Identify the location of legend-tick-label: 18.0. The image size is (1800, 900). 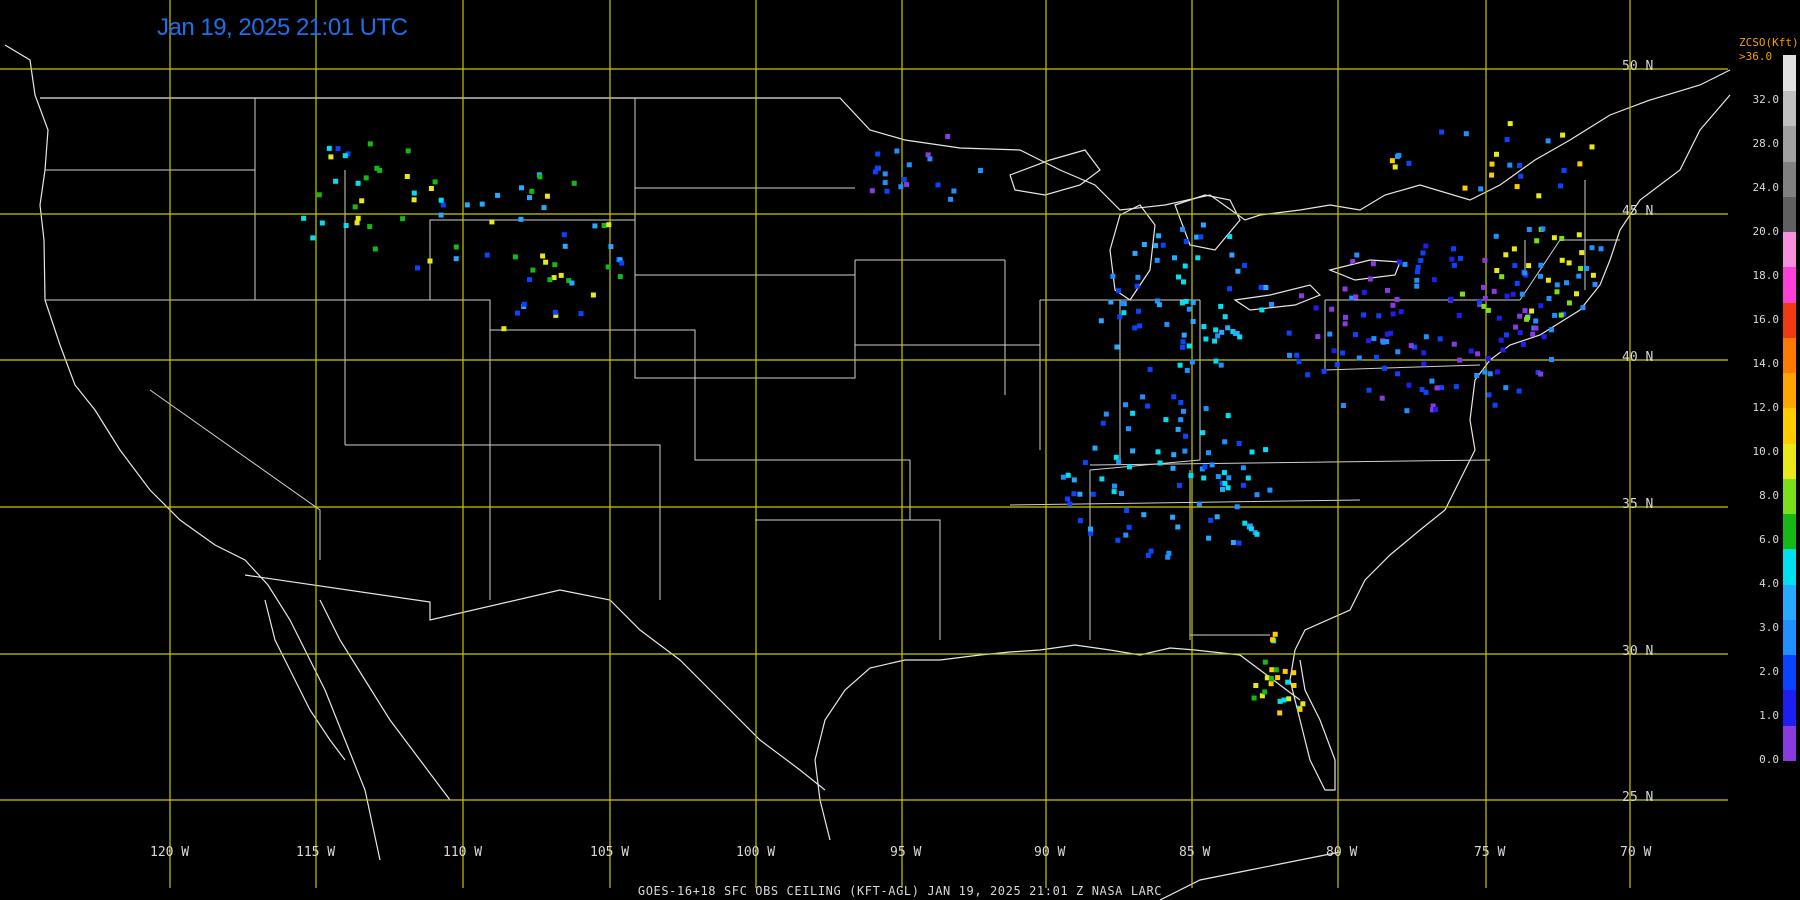
(1766, 275).